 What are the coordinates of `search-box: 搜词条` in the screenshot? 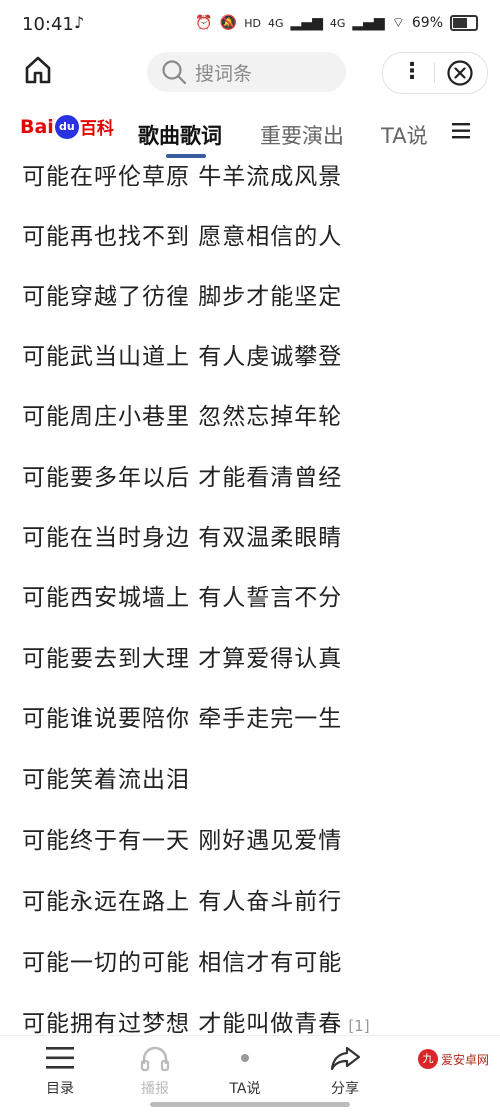 It's located at (246, 72).